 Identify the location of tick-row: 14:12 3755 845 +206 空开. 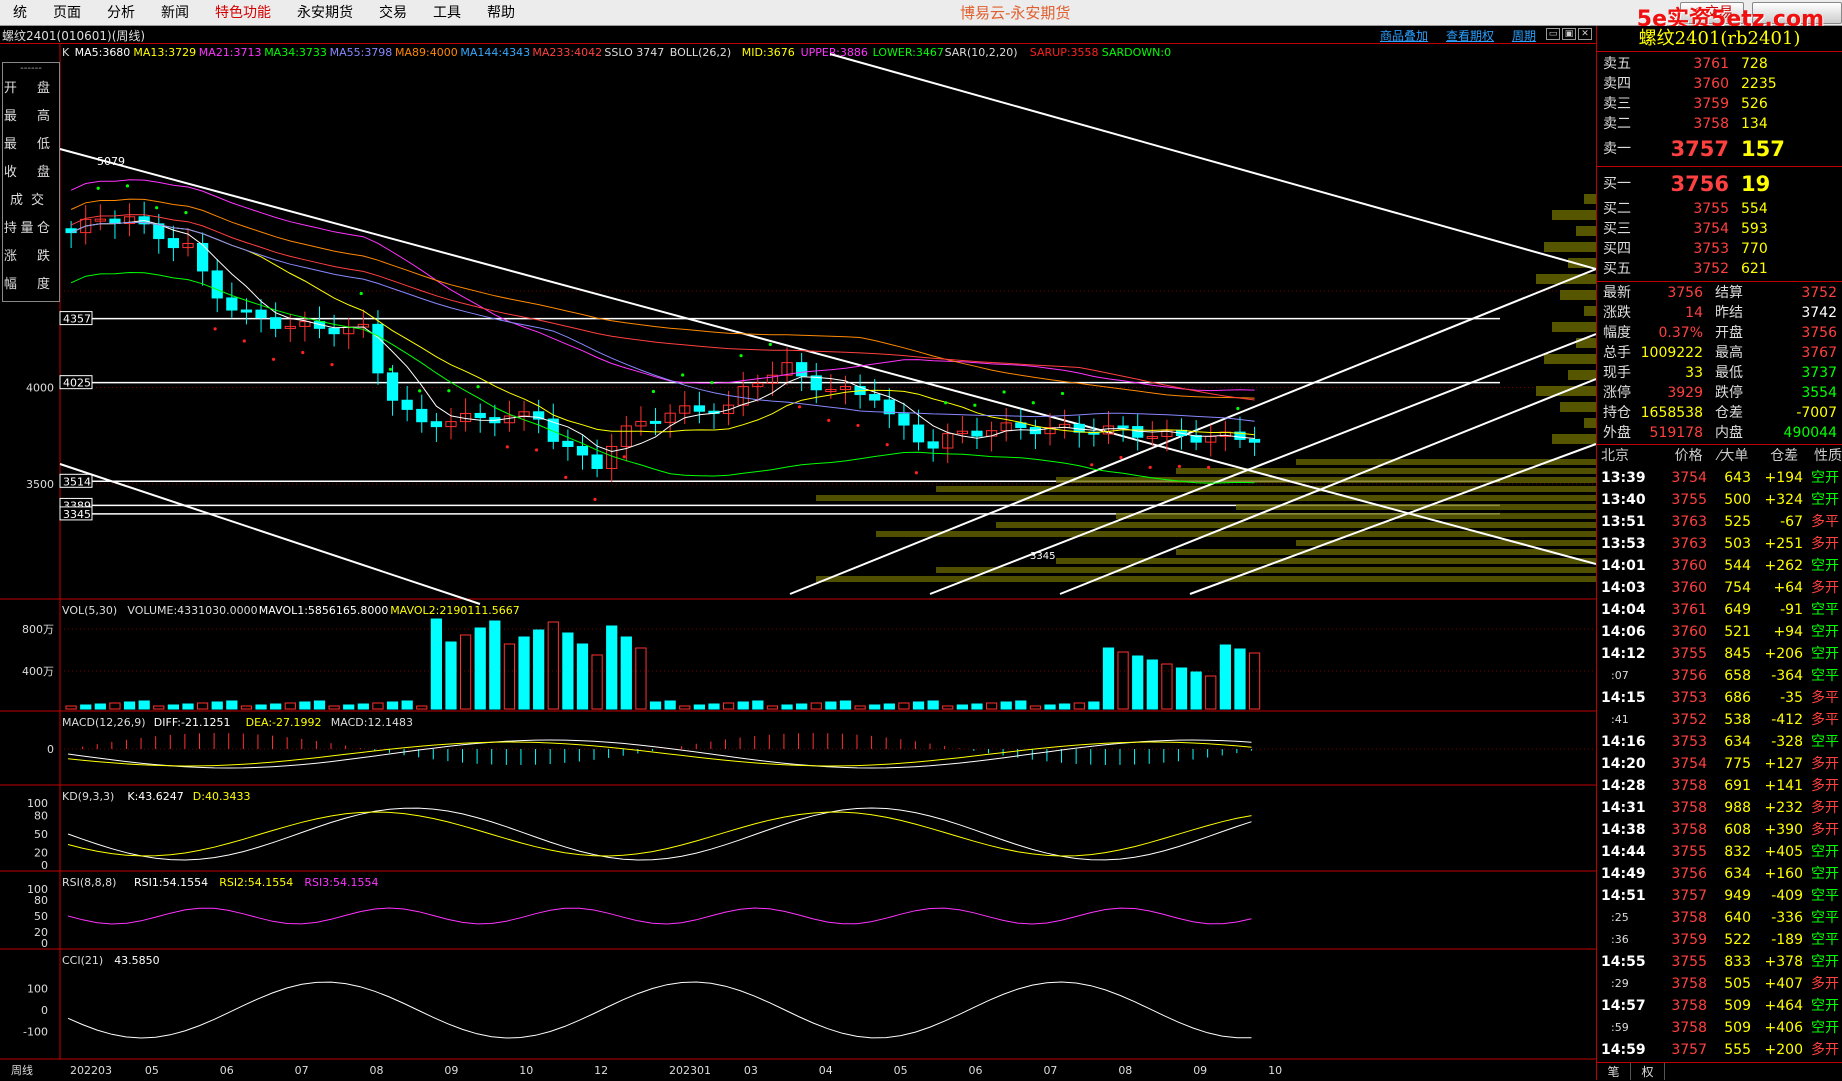
(1719, 654).